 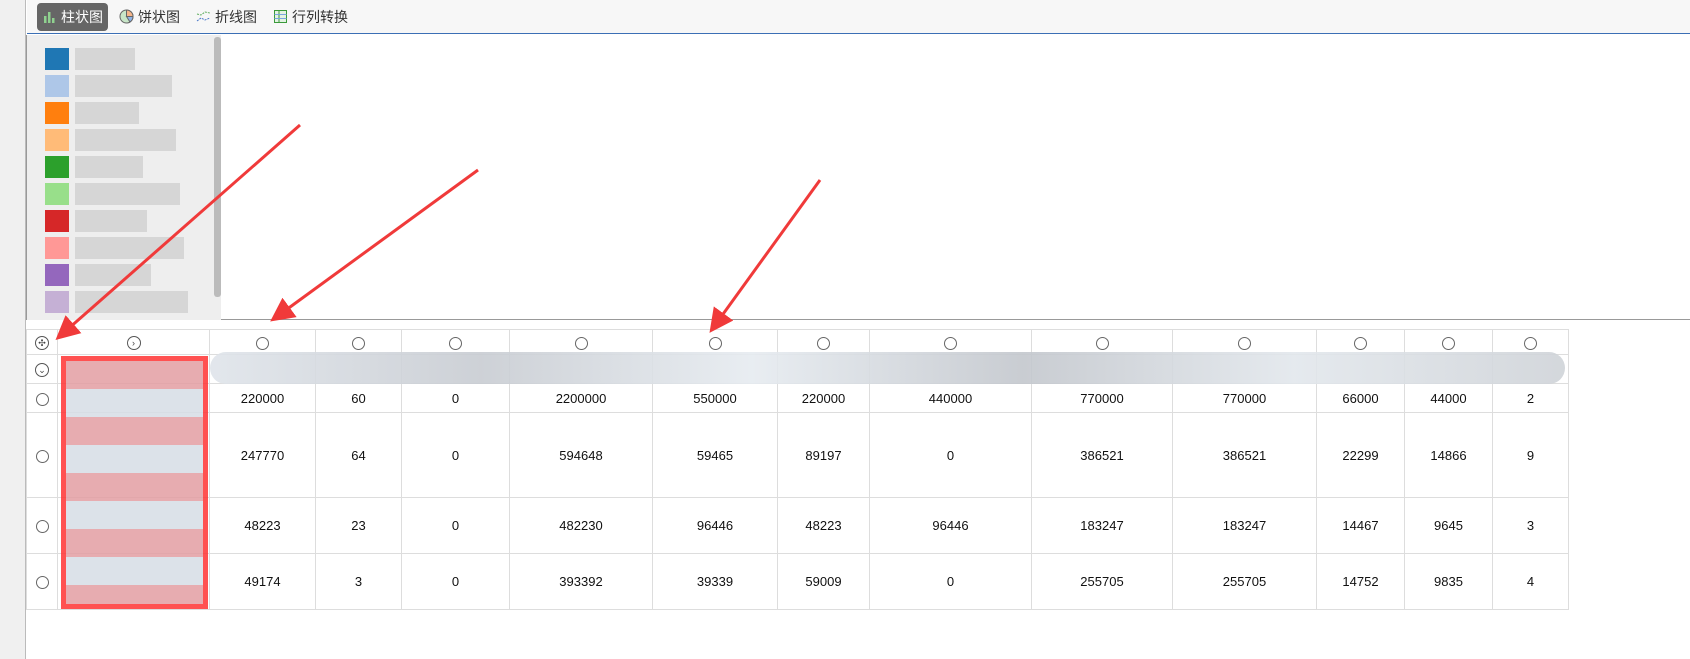 I want to click on table-cell: 9, so click(x=1530, y=455).